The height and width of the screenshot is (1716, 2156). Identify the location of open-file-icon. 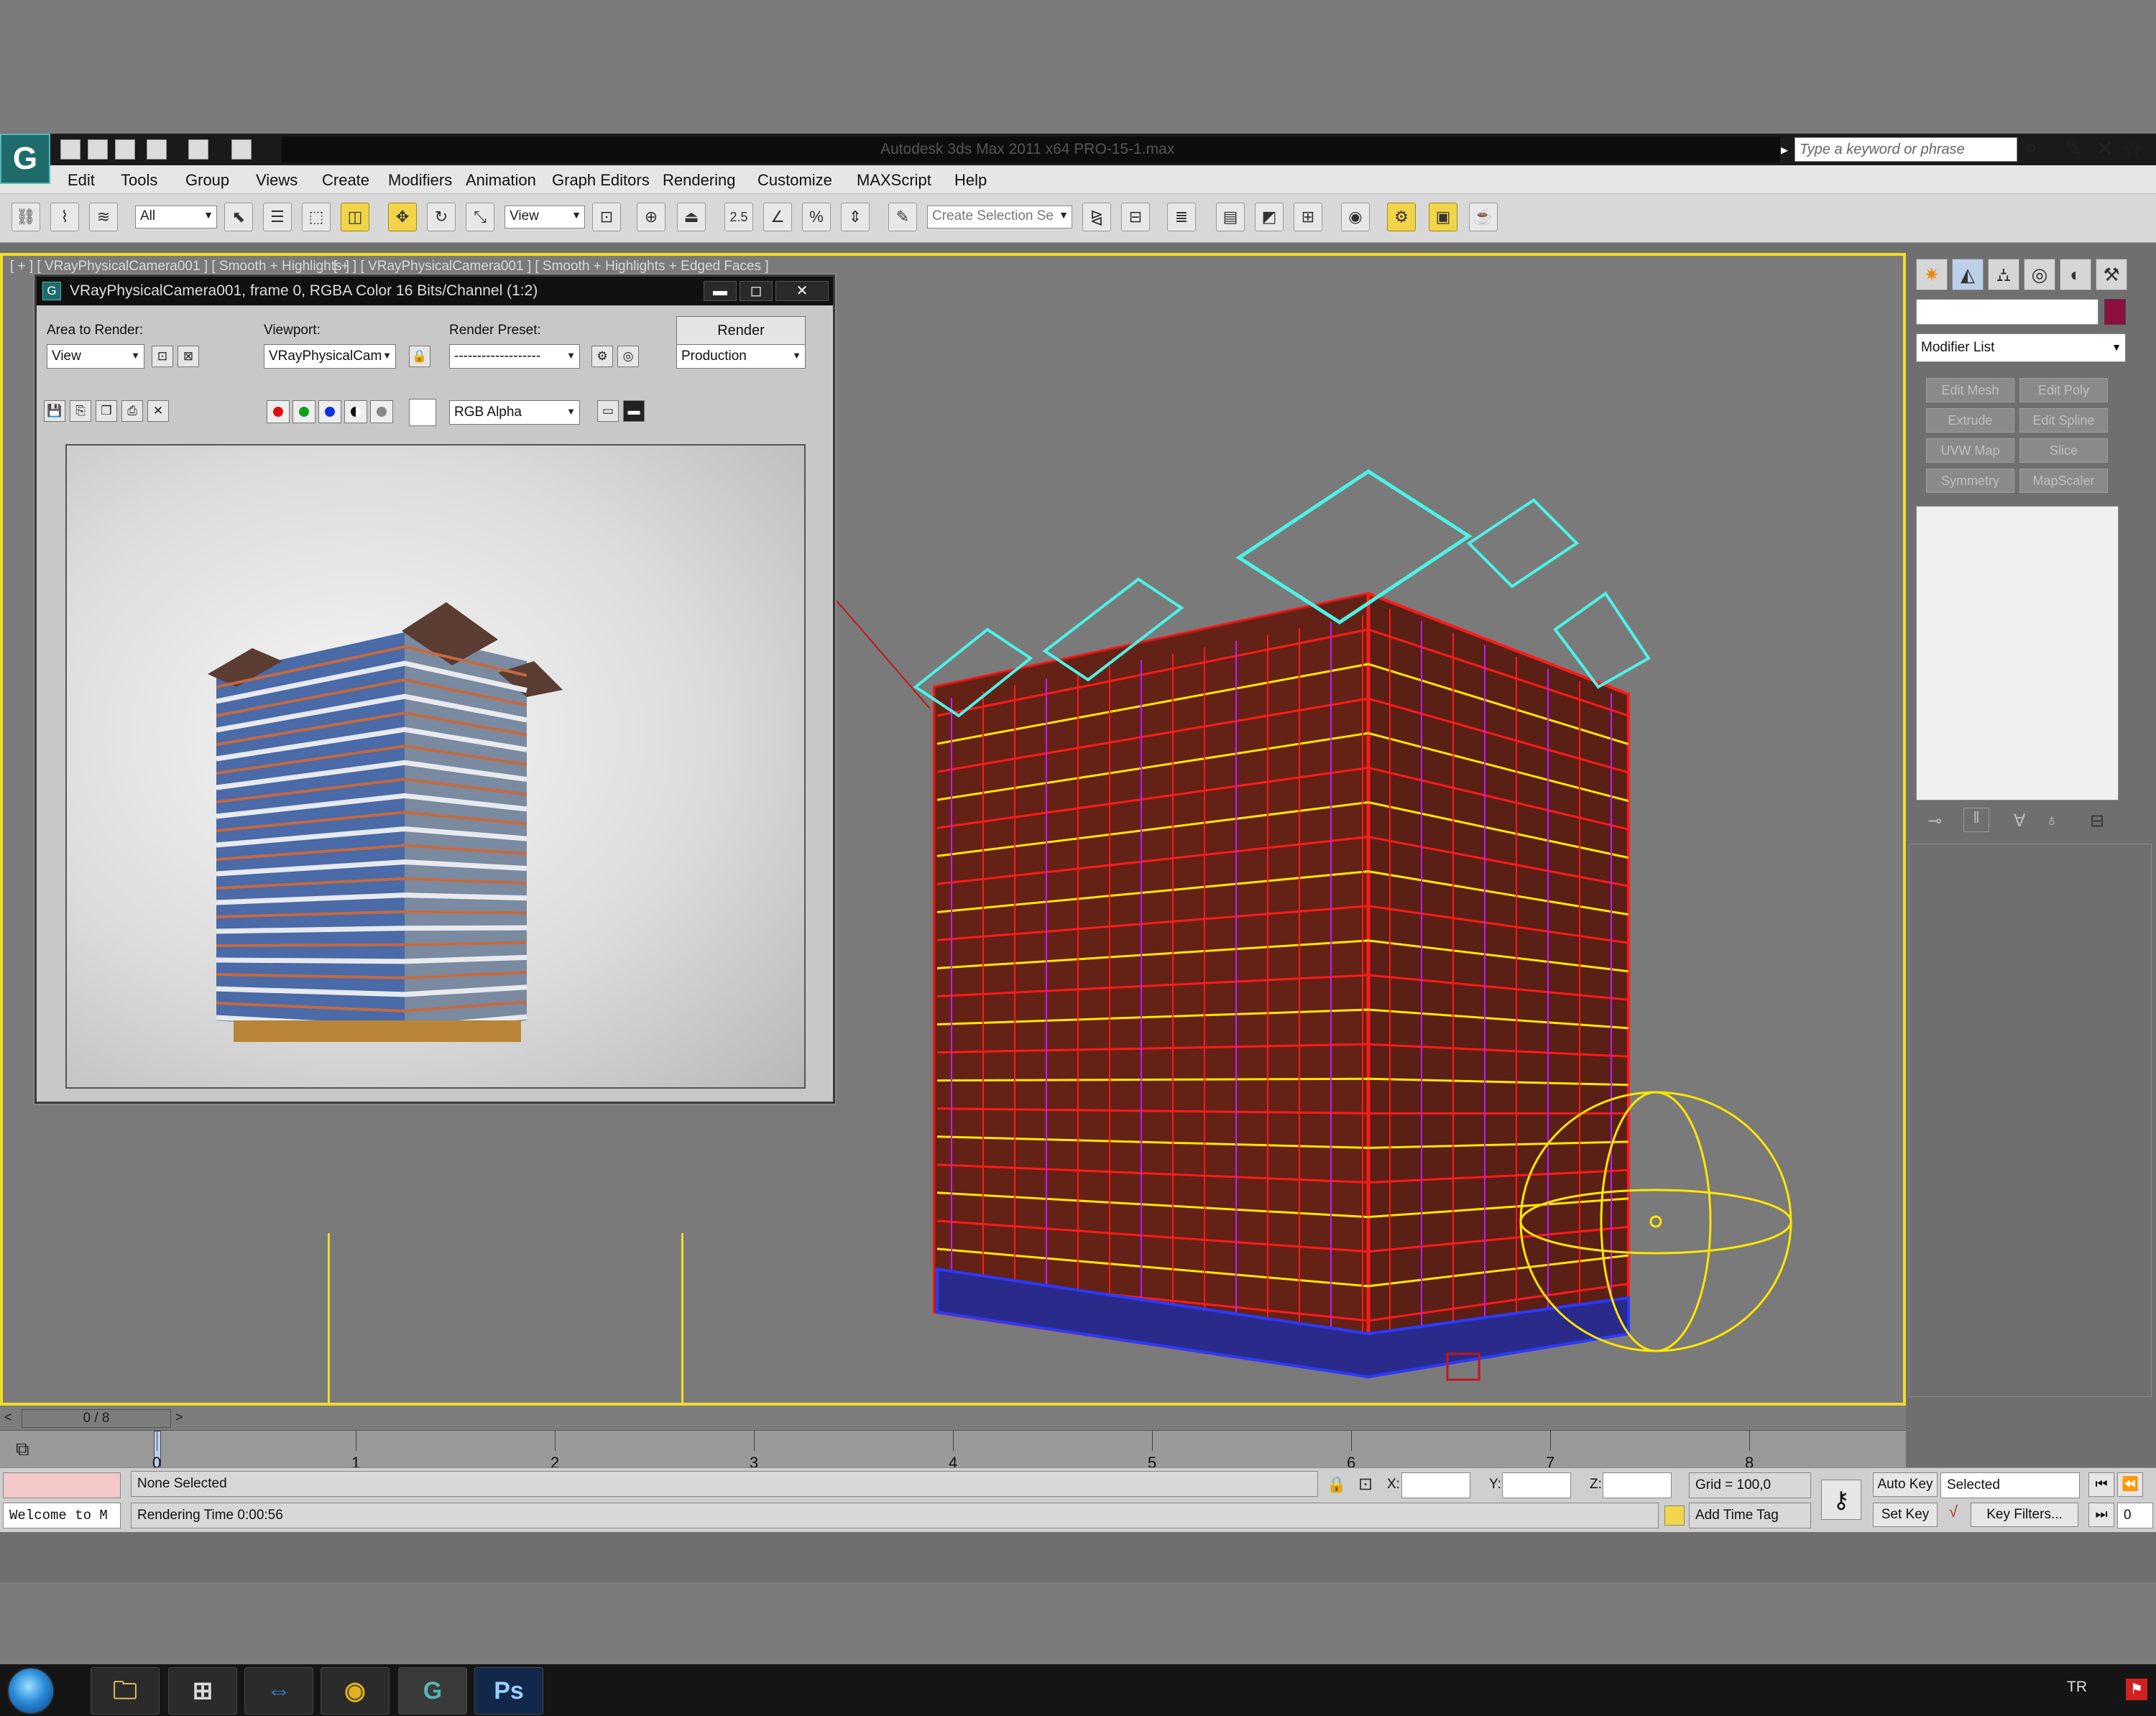
(98, 149).